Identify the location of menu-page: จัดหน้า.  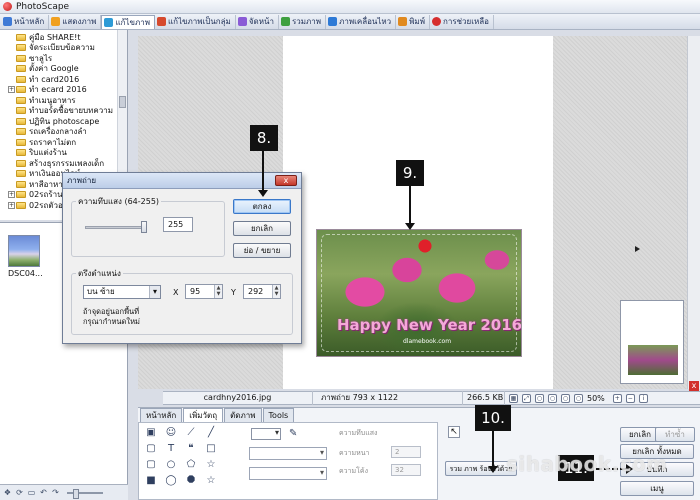
(257, 21).